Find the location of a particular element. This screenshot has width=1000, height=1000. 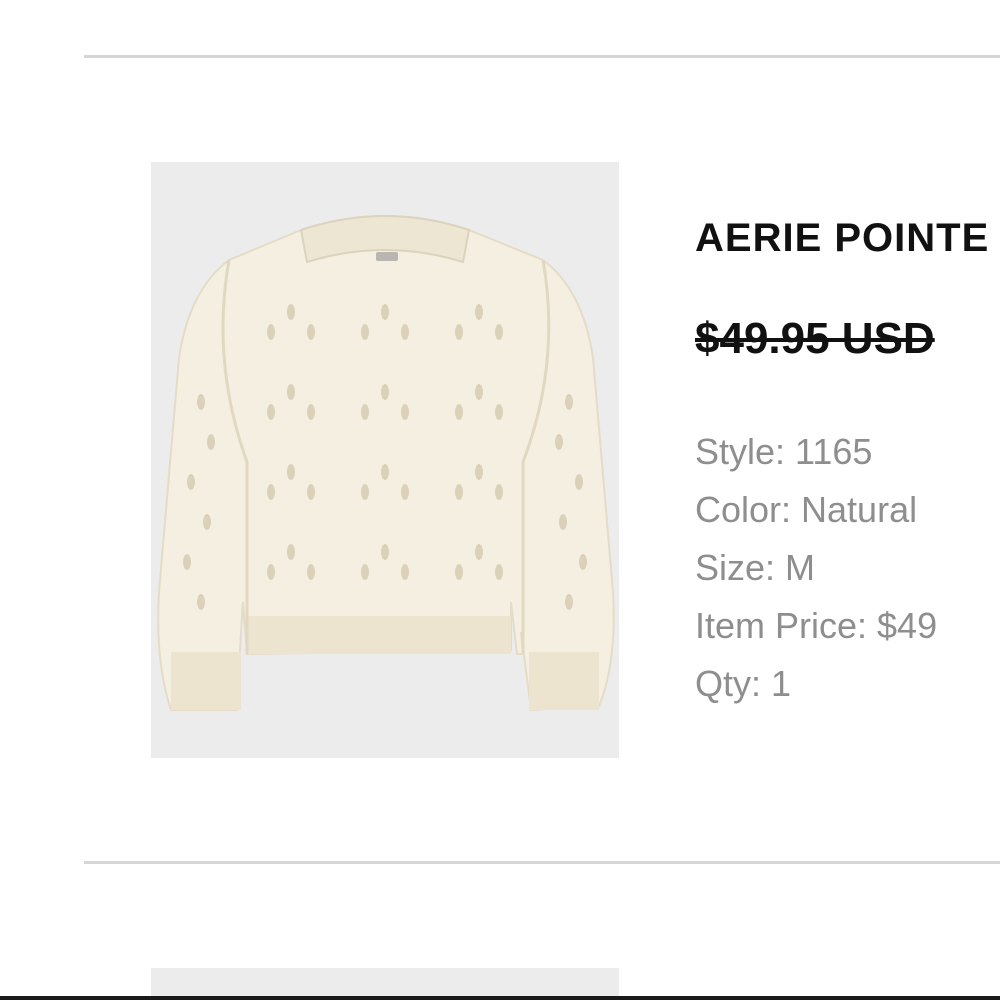

original-price: $49.95 USD is located at coordinates (815, 338).